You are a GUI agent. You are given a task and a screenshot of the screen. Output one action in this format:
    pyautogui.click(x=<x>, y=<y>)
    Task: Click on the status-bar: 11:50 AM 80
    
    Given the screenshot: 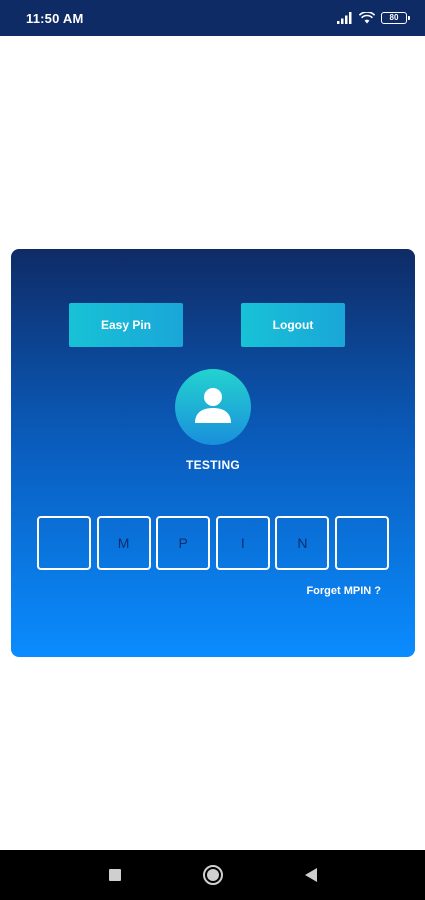 What is the action you would take?
    pyautogui.click(x=212, y=18)
    